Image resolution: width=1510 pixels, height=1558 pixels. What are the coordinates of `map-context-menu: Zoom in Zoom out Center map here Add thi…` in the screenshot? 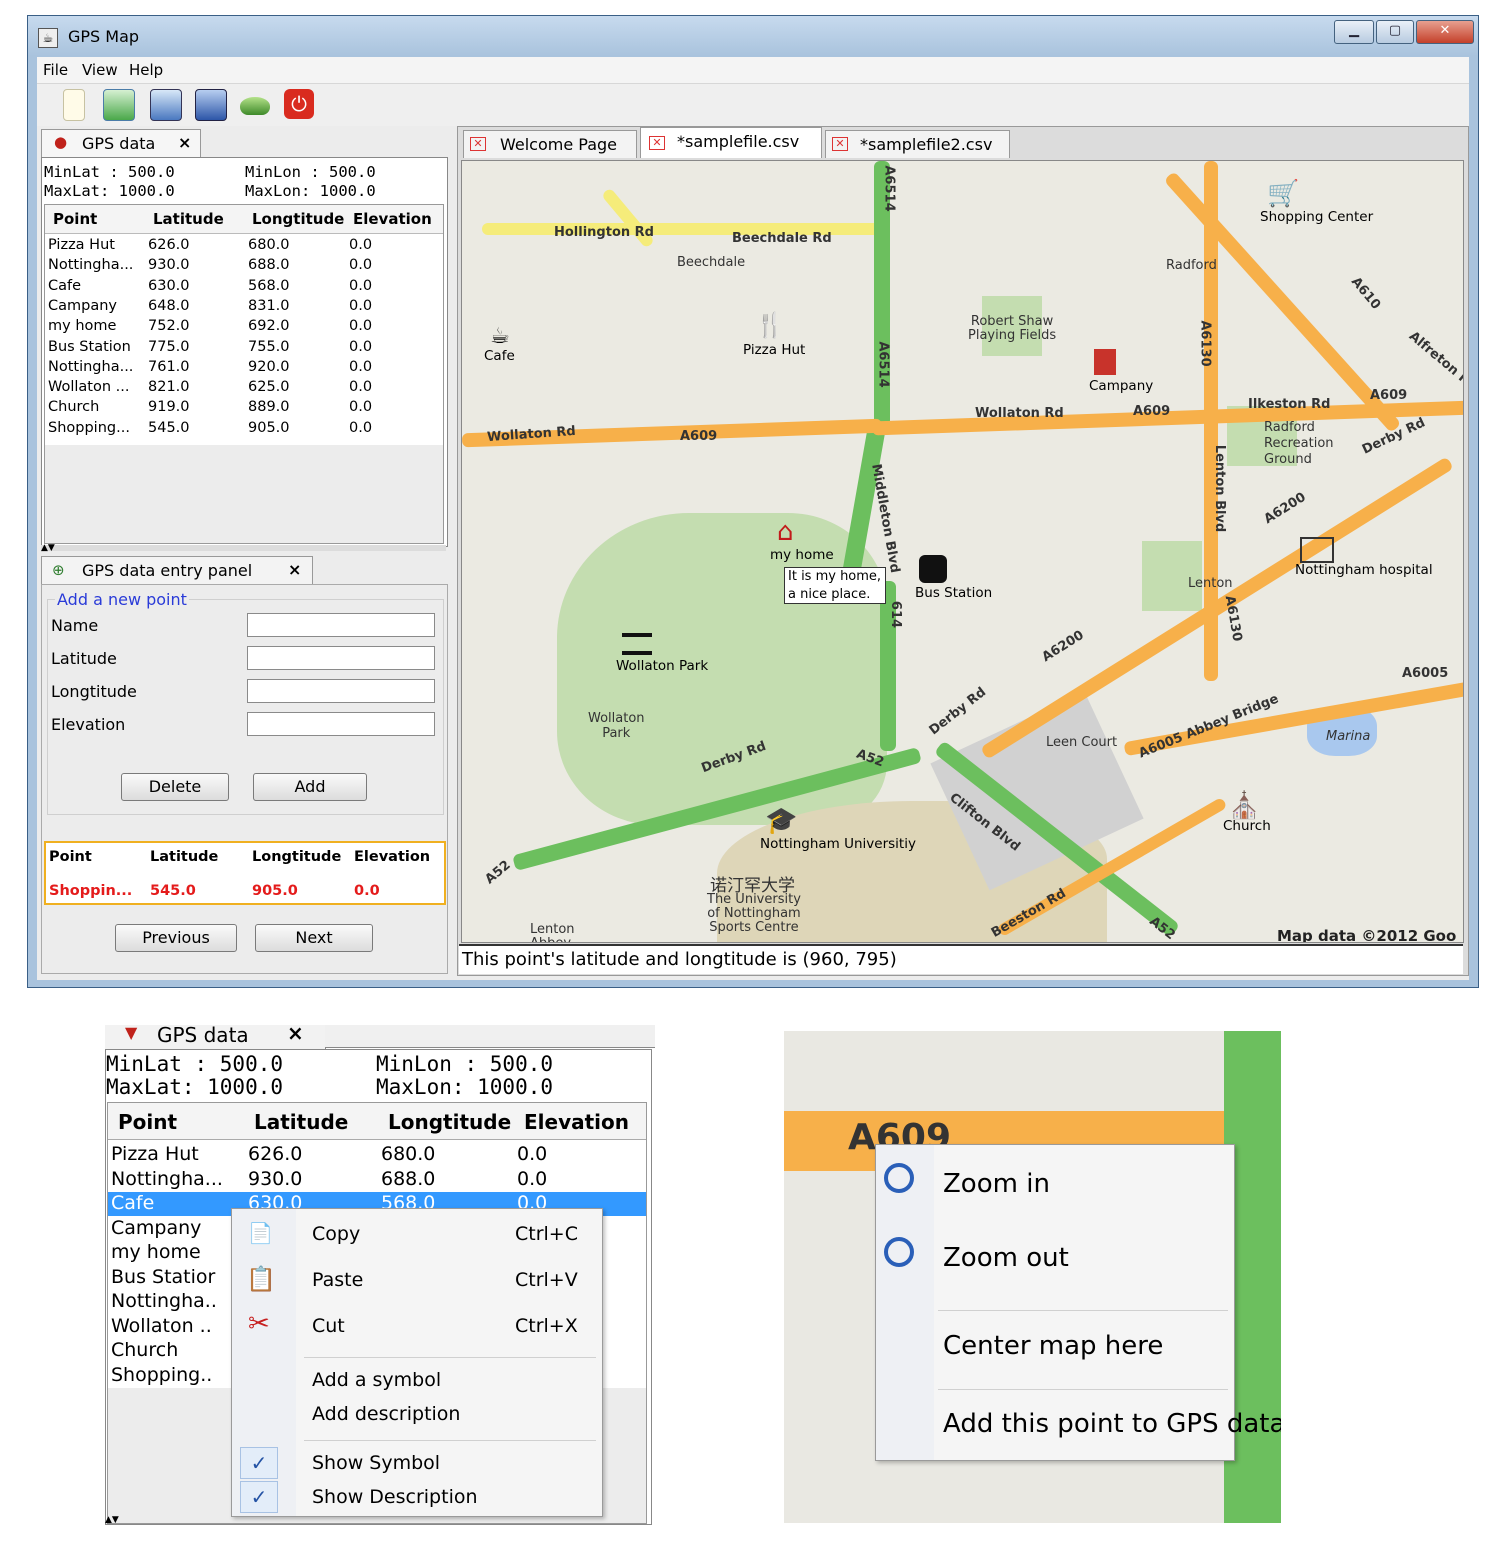 It's located at (1078, 1302).